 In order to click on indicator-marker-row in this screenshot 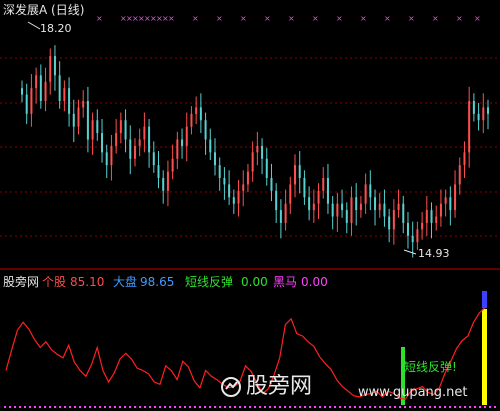, I will do `click(250, 407)`.